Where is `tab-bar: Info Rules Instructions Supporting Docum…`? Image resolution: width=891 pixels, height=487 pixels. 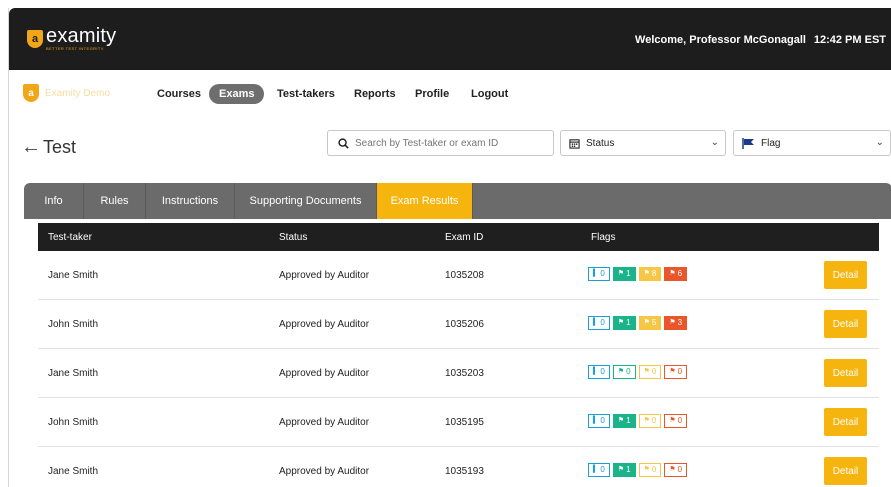 tab-bar: Info Rules Instructions Supporting Docum… is located at coordinates (457, 201).